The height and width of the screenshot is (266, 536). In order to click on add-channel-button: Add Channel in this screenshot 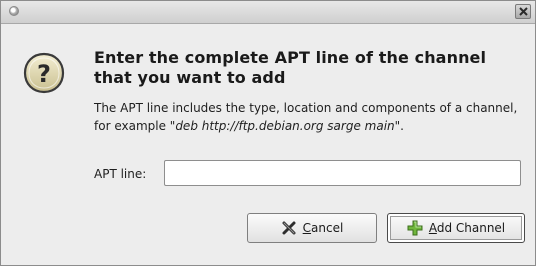, I will do `click(456, 228)`.